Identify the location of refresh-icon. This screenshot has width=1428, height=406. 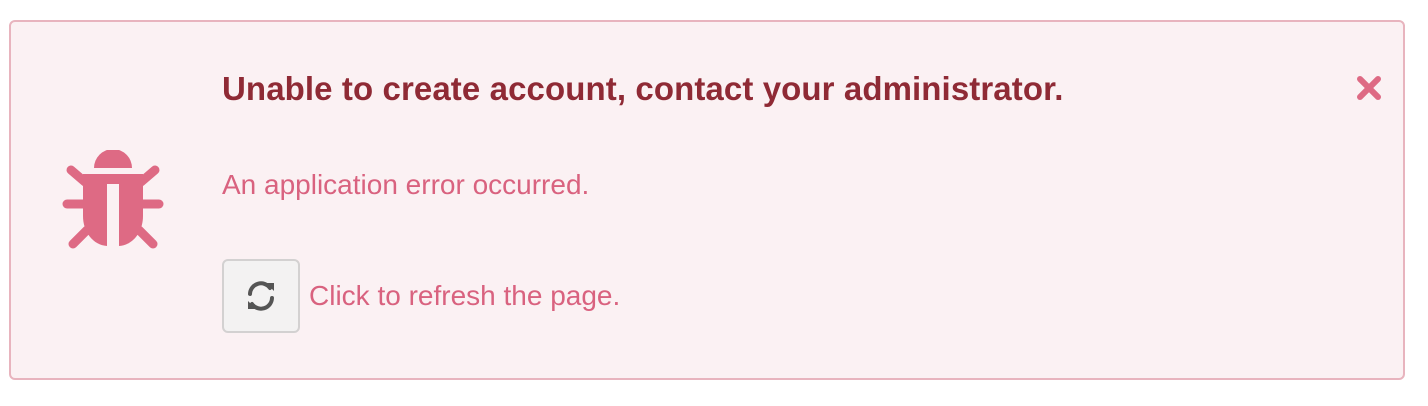
(261, 296).